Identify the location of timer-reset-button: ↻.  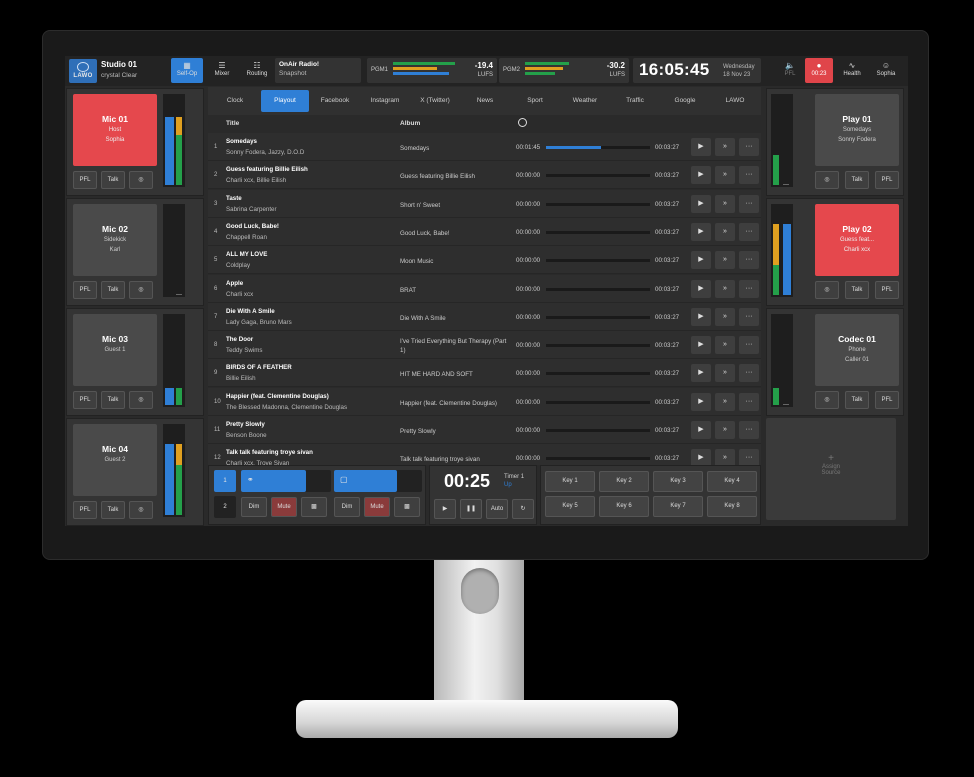
(523, 509).